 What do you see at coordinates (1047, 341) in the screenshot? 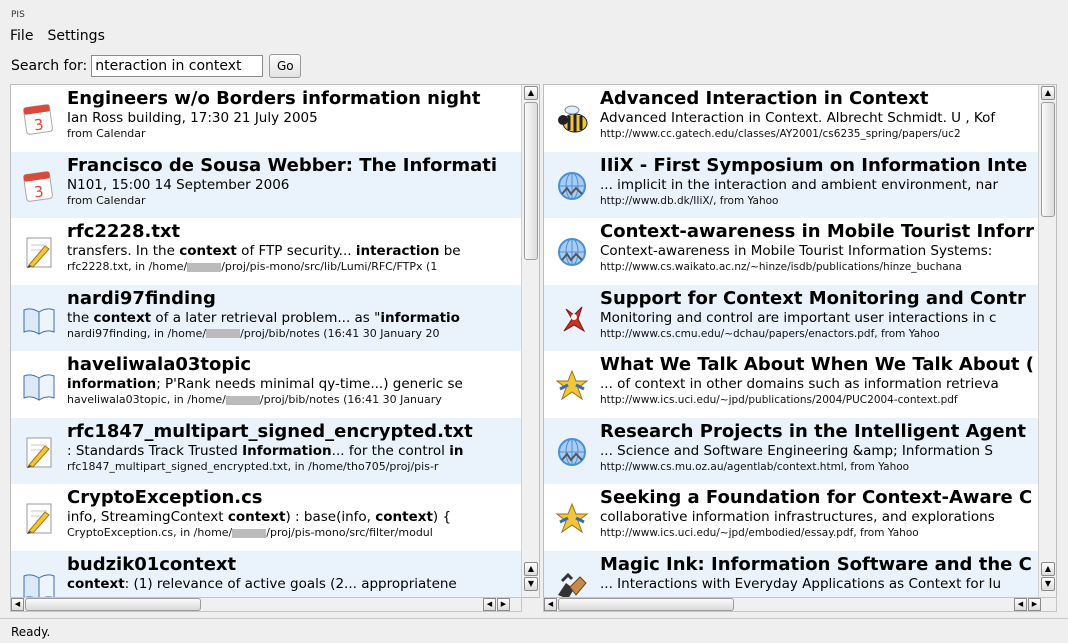
I see `right-vertical-scrollbar: ▲ ▲ ▼` at bounding box center [1047, 341].